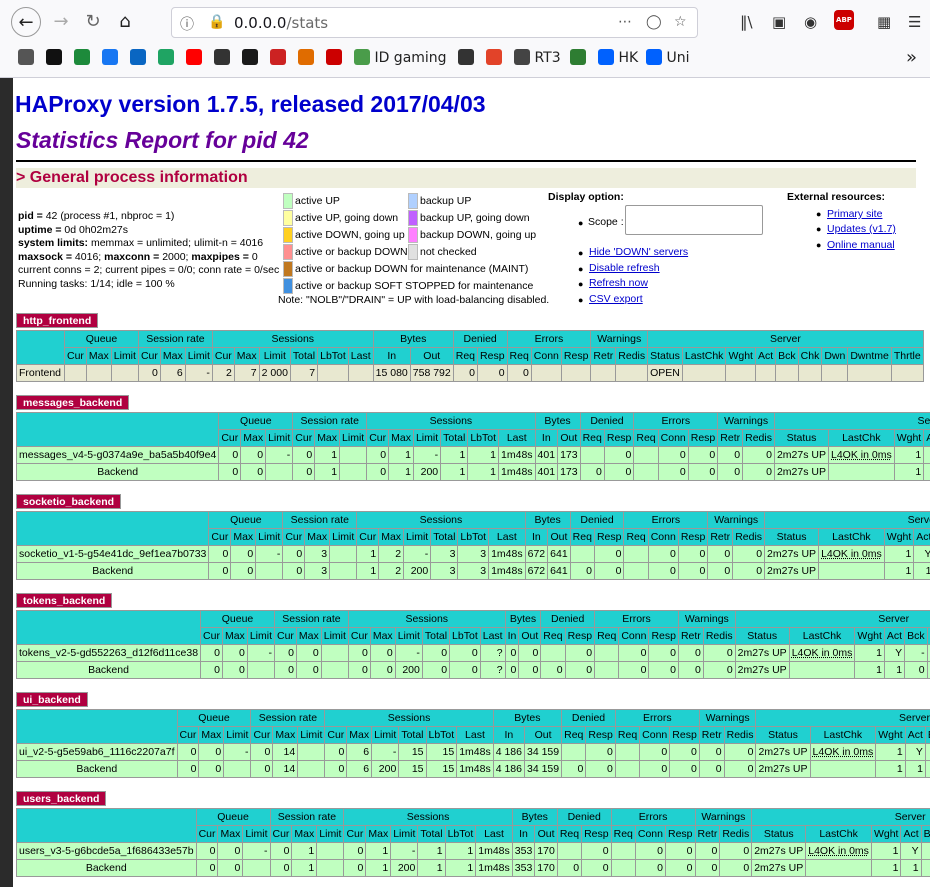 This screenshot has width=930, height=887. What do you see at coordinates (434, 22) in the screenshot?
I see `url-bar: ⓘ 🔒 0.0.0.0/stats ⋯ ◯ ☆` at bounding box center [434, 22].